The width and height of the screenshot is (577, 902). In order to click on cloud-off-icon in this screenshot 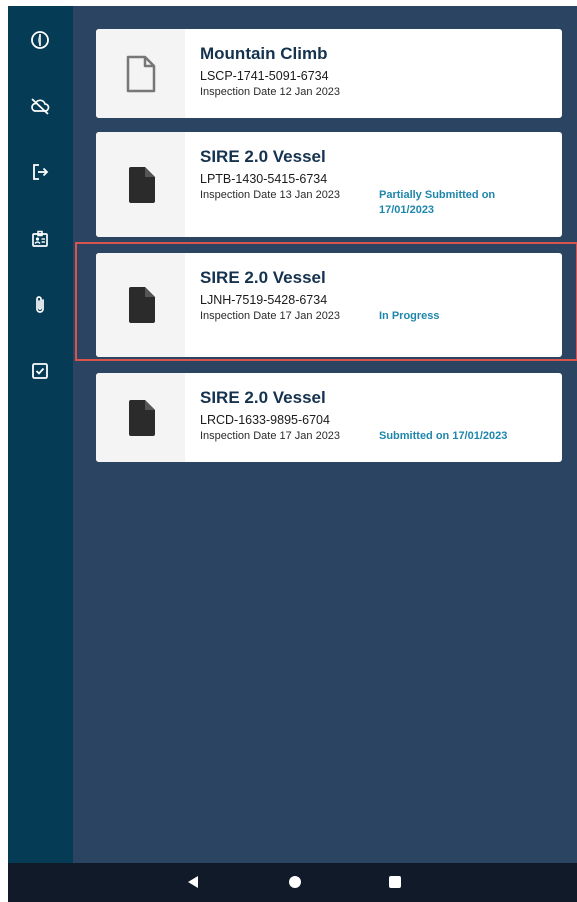, I will do `click(40, 106)`.